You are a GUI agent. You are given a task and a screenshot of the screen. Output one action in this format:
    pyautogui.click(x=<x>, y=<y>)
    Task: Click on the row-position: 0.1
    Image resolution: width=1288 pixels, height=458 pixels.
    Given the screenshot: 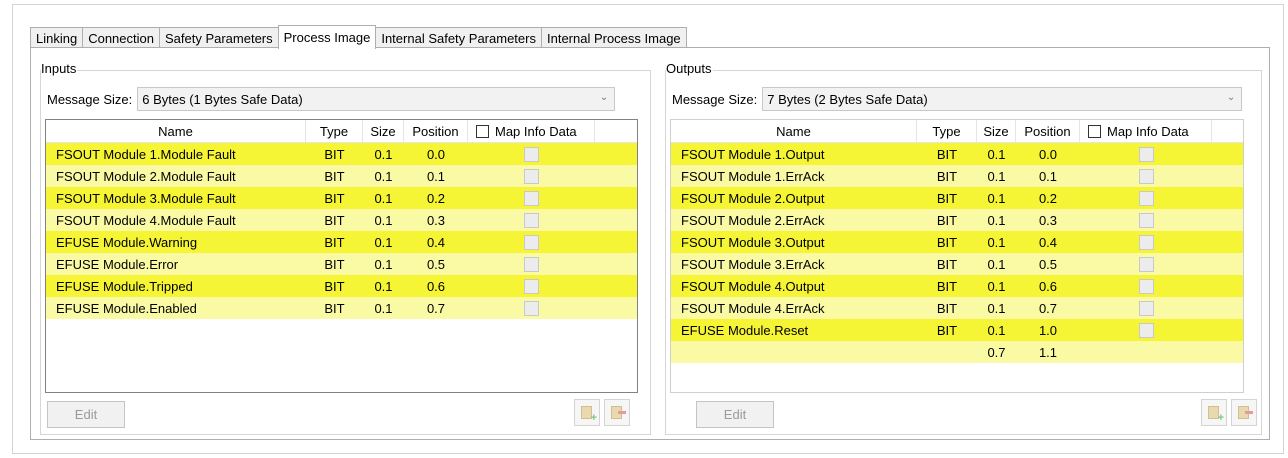 What is the action you would take?
    pyautogui.click(x=436, y=176)
    